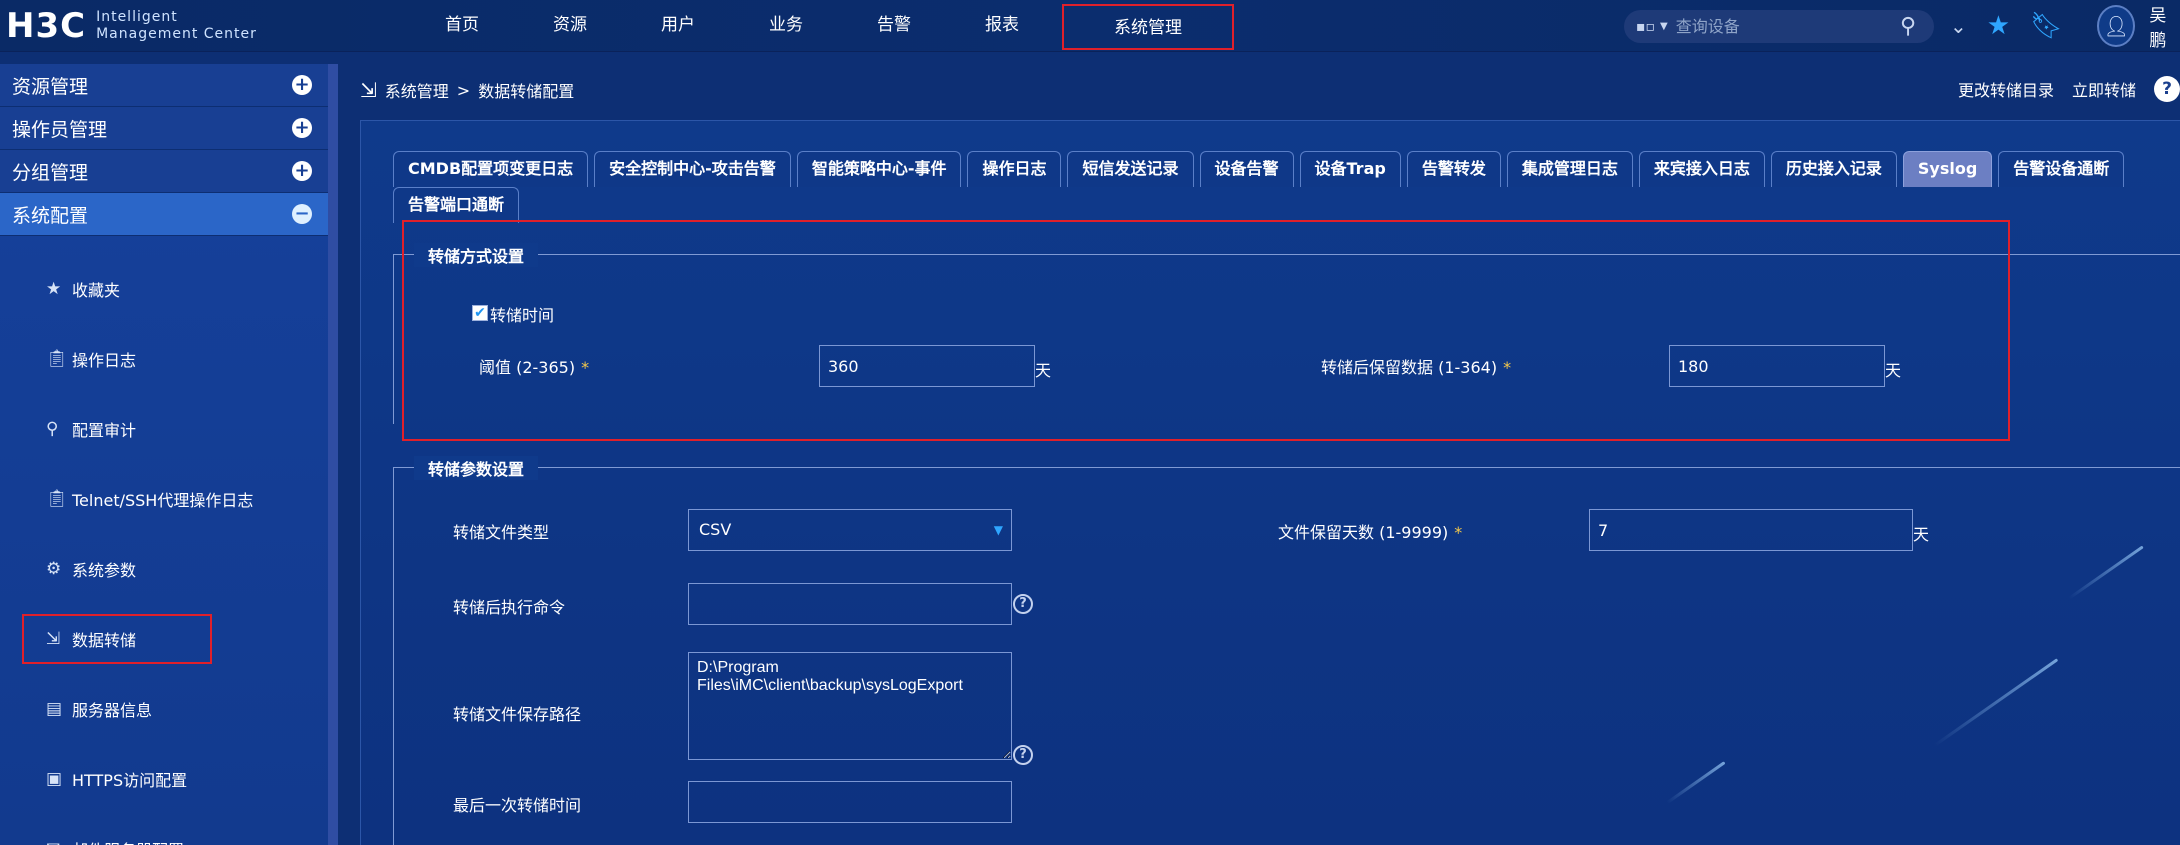  Describe the element at coordinates (164, 85) in the screenshot. I see `sidebar-group-resource: 资源管理 +` at that location.